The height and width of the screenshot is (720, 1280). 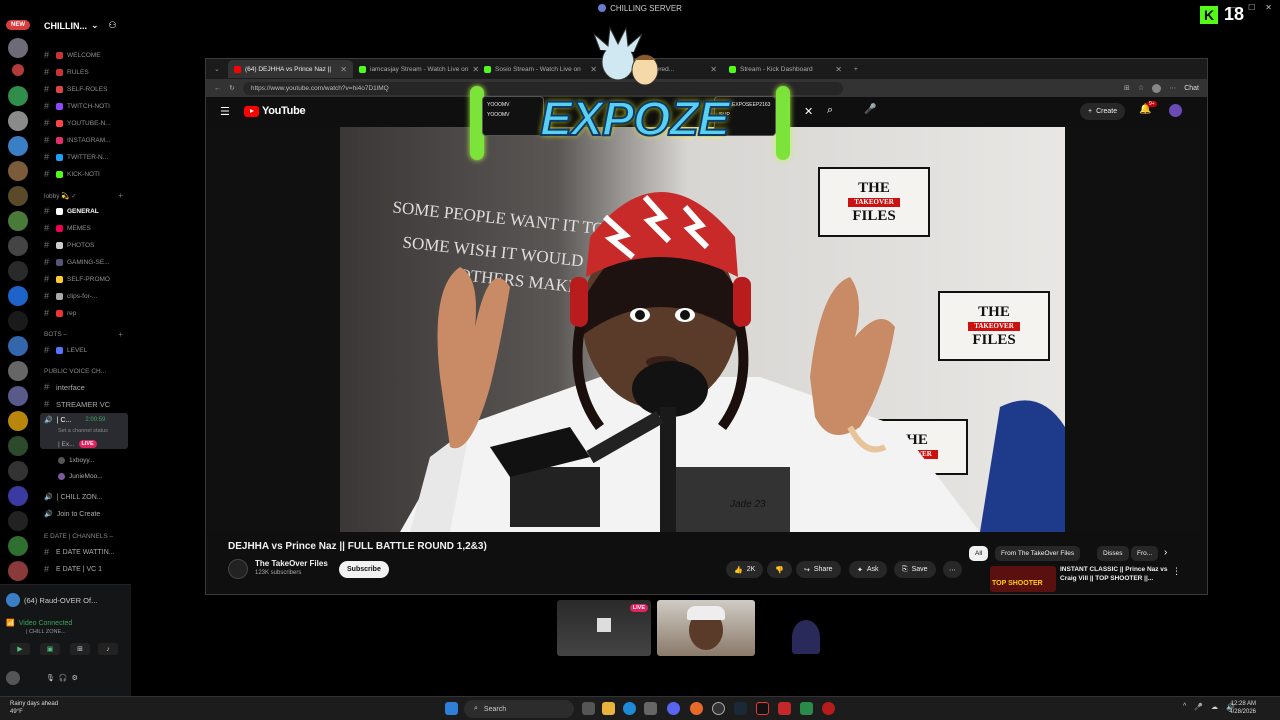 What do you see at coordinates (1127, 88) in the screenshot?
I see `extensions-icon: ⊞` at bounding box center [1127, 88].